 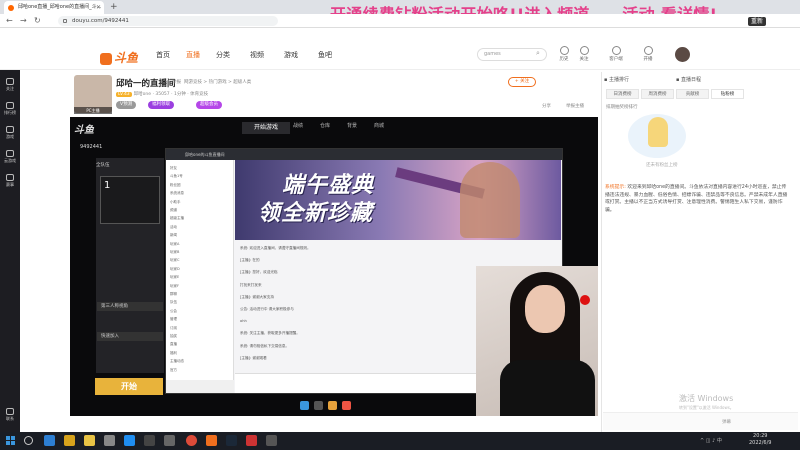 I want to click on contact-item: 公会, so click(x=173, y=310).